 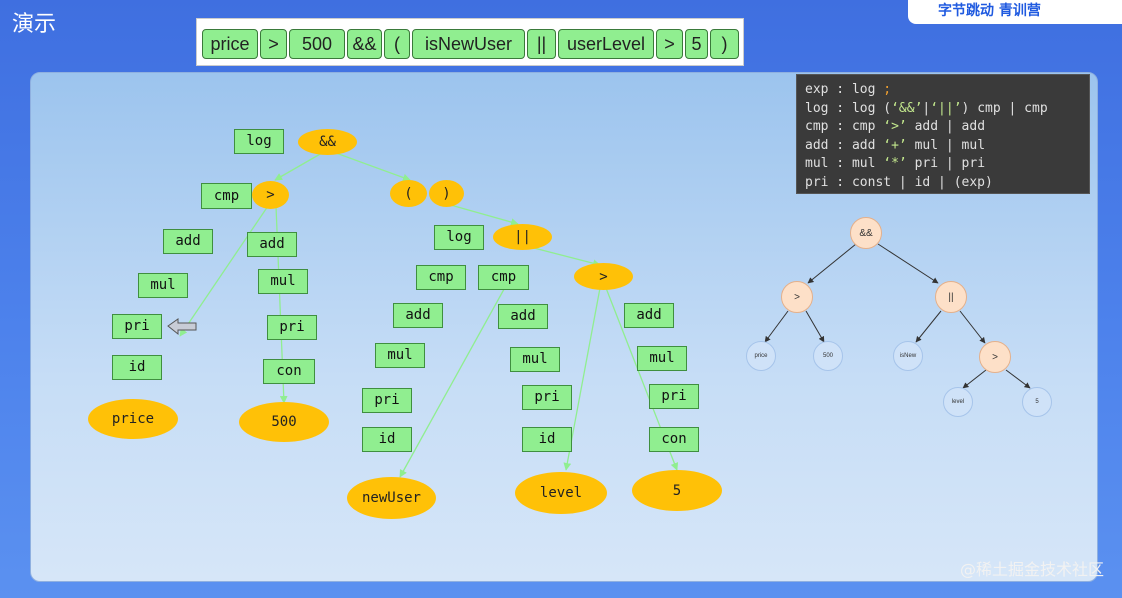 What do you see at coordinates (866, 233) in the screenshot?
I see `ast-node-and: &&` at bounding box center [866, 233].